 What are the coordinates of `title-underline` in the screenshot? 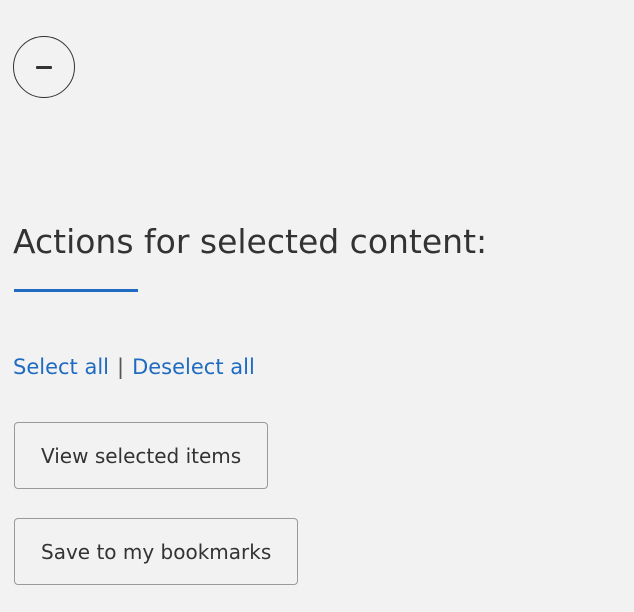 It's located at (76, 290).